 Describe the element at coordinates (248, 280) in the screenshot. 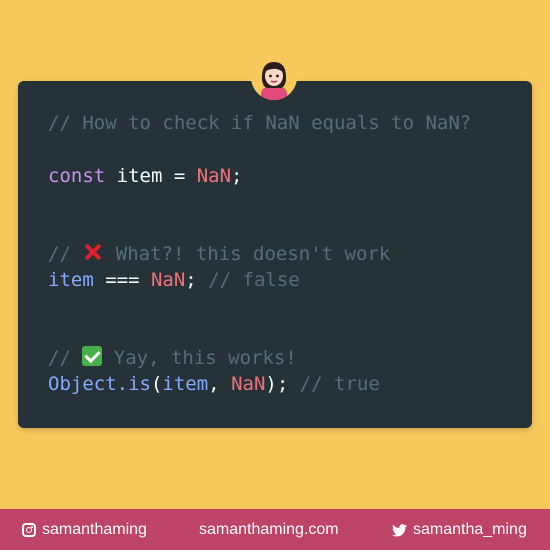

I see `result-comment: // false` at that location.